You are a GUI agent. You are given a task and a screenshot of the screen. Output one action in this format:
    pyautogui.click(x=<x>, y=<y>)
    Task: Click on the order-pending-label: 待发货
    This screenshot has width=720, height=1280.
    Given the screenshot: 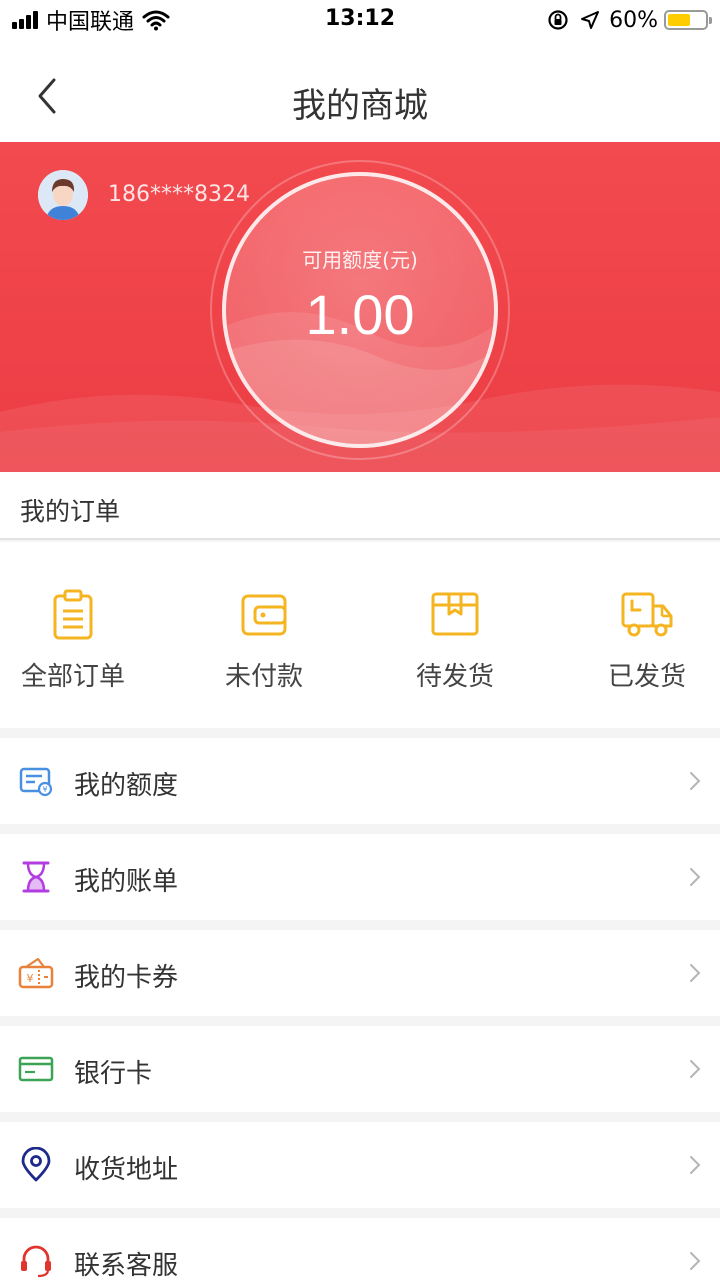 What is the action you would take?
    pyautogui.click(x=454, y=677)
    